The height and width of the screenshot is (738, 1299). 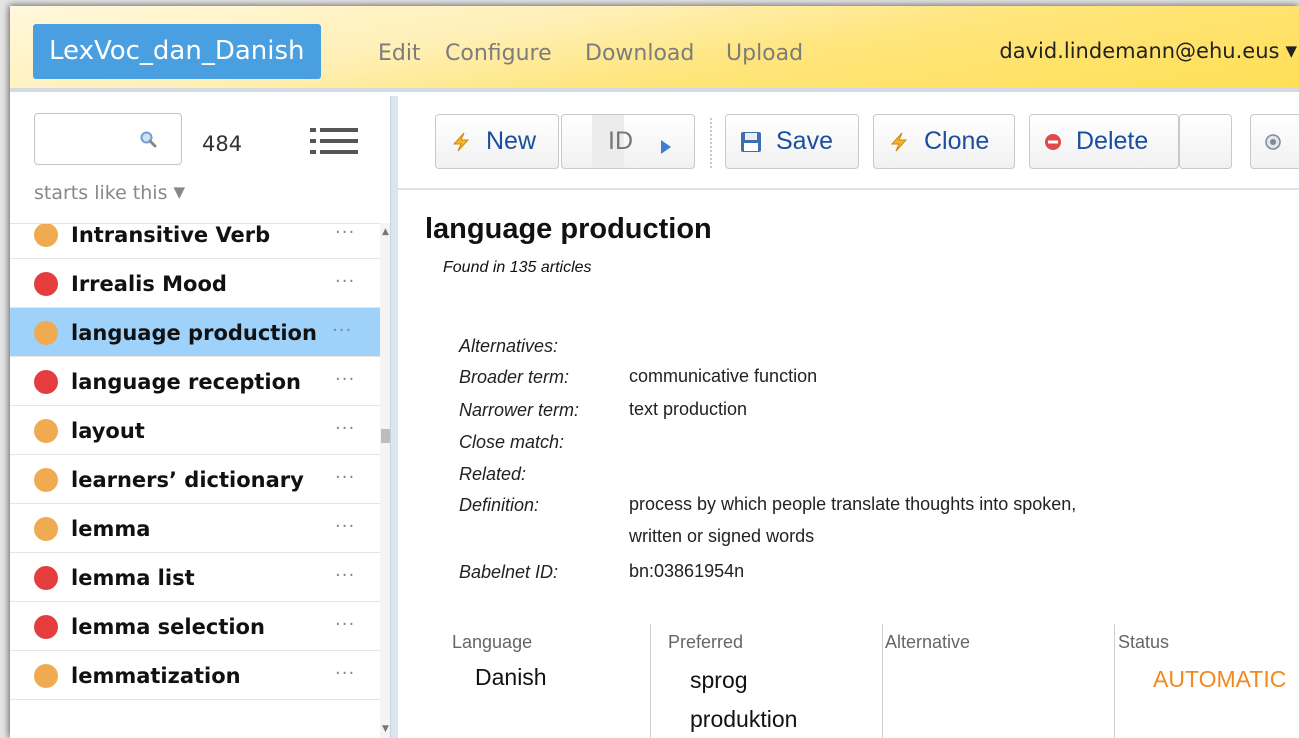 I want to click on delete-button: Delete, so click(x=1104, y=141).